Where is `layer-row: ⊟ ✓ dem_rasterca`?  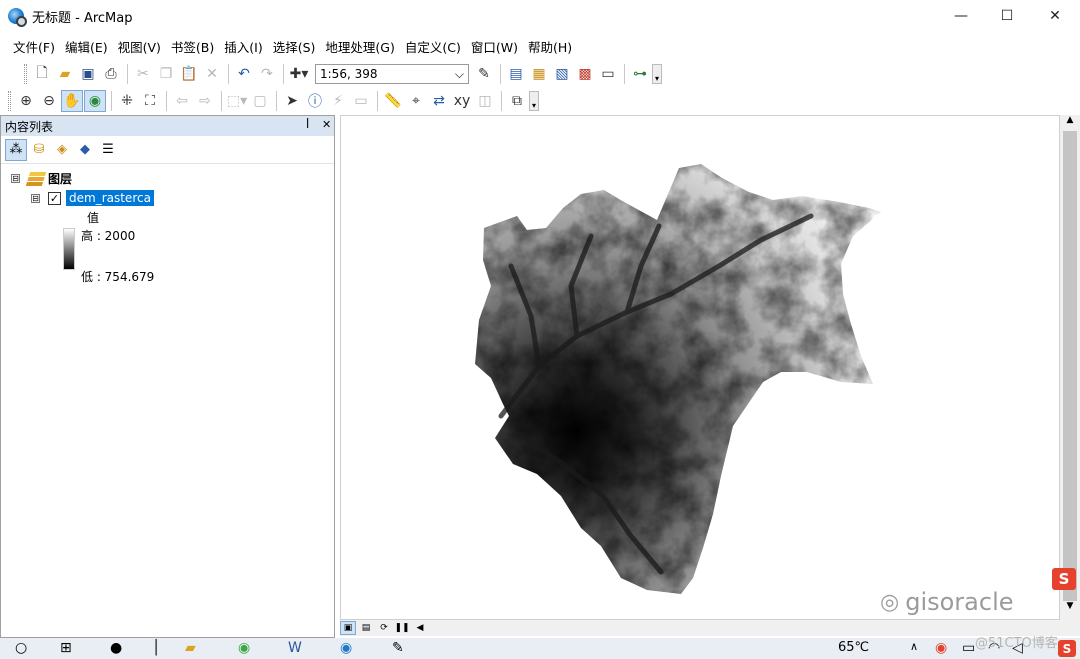
layer-row: ⊟ ✓ dem_rasterca is located at coordinates (92, 198).